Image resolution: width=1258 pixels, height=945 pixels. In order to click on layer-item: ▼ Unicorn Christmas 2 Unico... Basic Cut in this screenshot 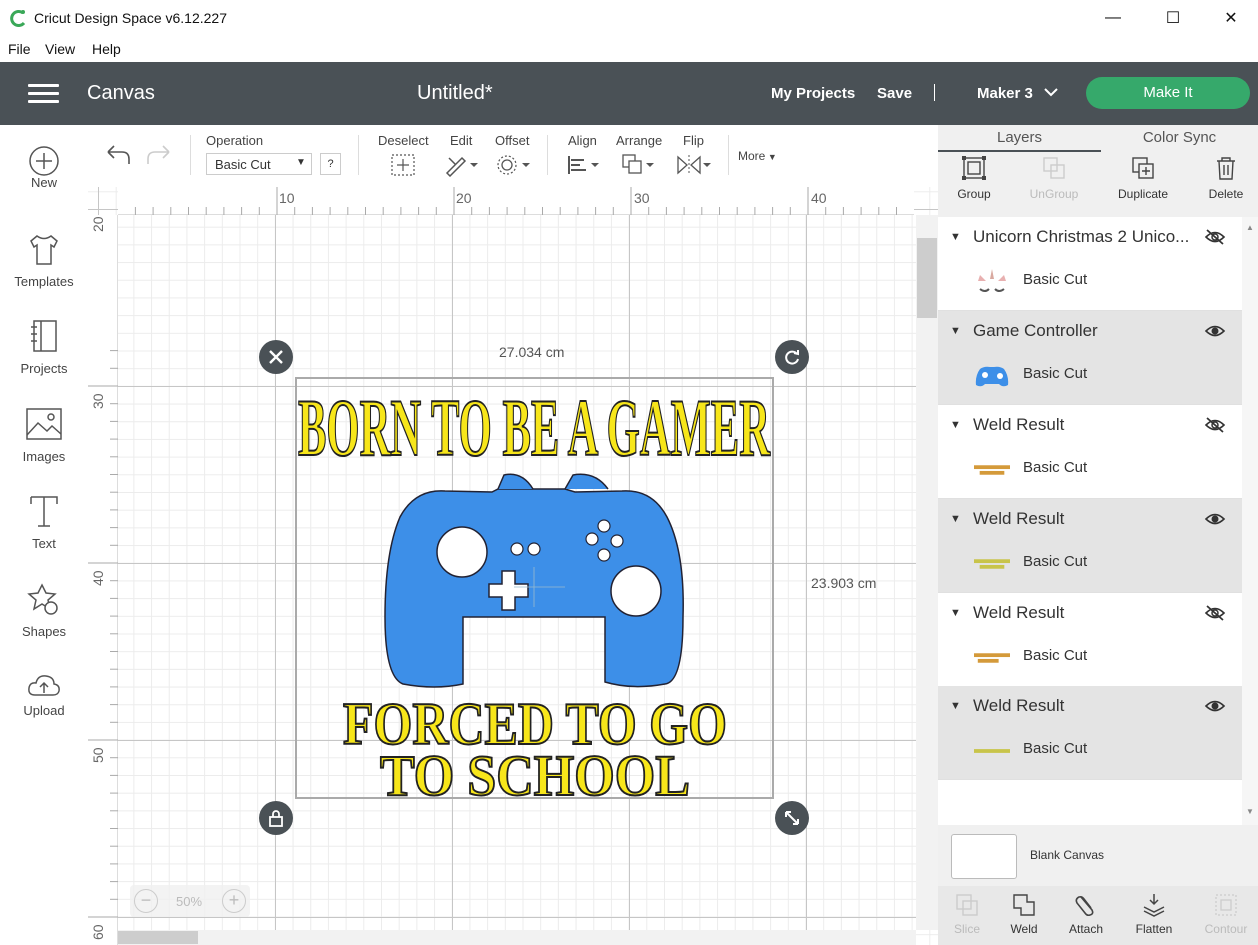, I will do `click(1090, 264)`.